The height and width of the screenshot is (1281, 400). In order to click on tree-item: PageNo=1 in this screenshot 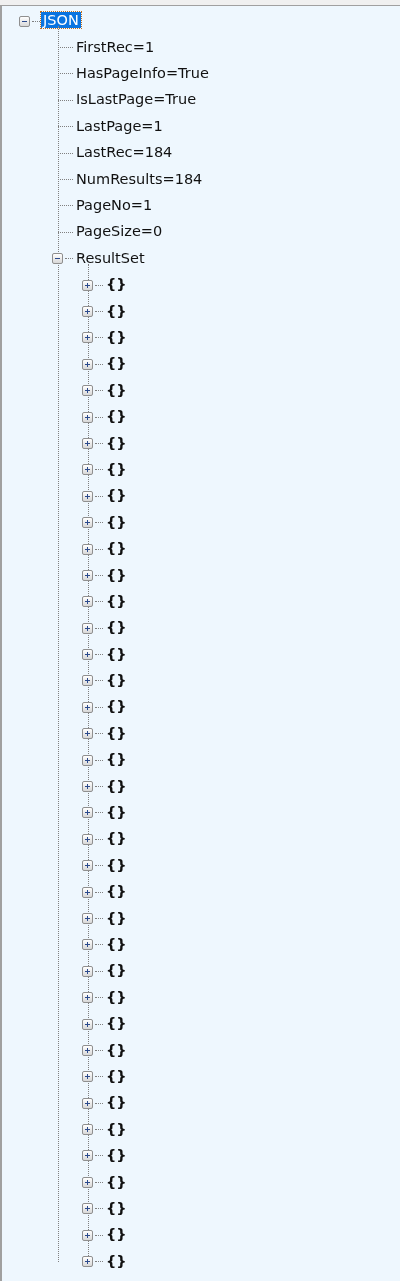, I will do `click(114, 205)`.